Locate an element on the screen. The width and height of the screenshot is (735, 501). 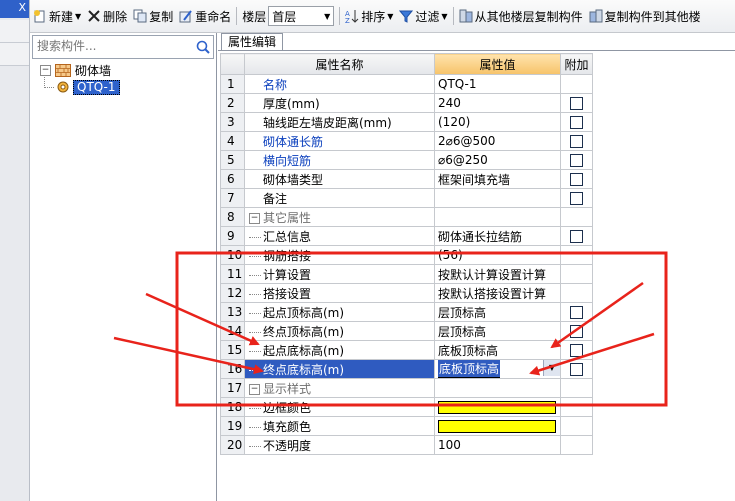
row-number: 19 is located at coordinates (232, 426).